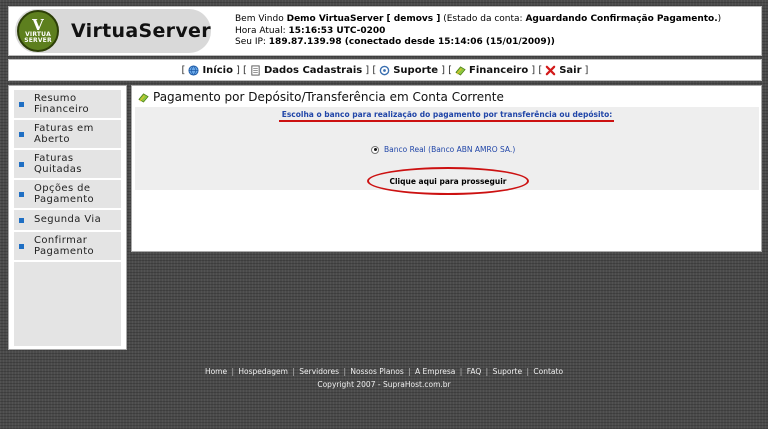 This screenshot has height=429, width=768. I want to click on logo-badge-letter: V, so click(38, 25).